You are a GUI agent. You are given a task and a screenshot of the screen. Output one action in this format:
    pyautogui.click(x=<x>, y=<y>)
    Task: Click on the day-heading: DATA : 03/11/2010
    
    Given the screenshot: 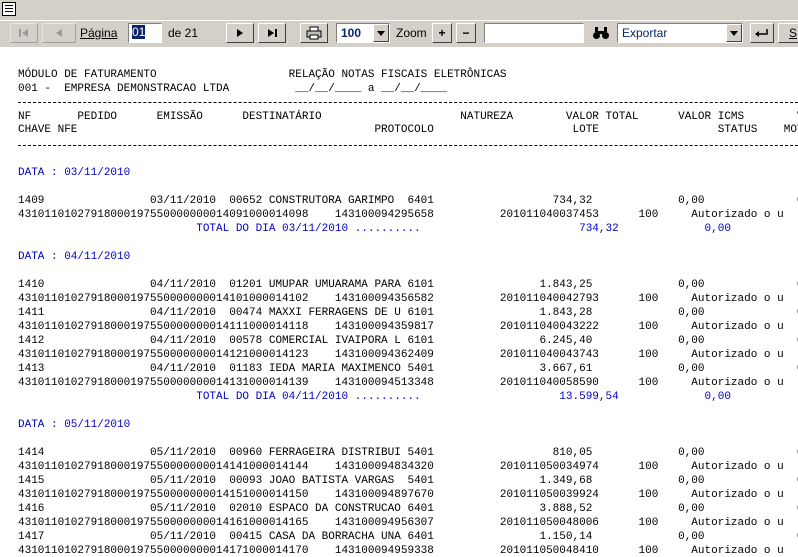 What is the action you would take?
    pyautogui.click(x=74, y=173)
    